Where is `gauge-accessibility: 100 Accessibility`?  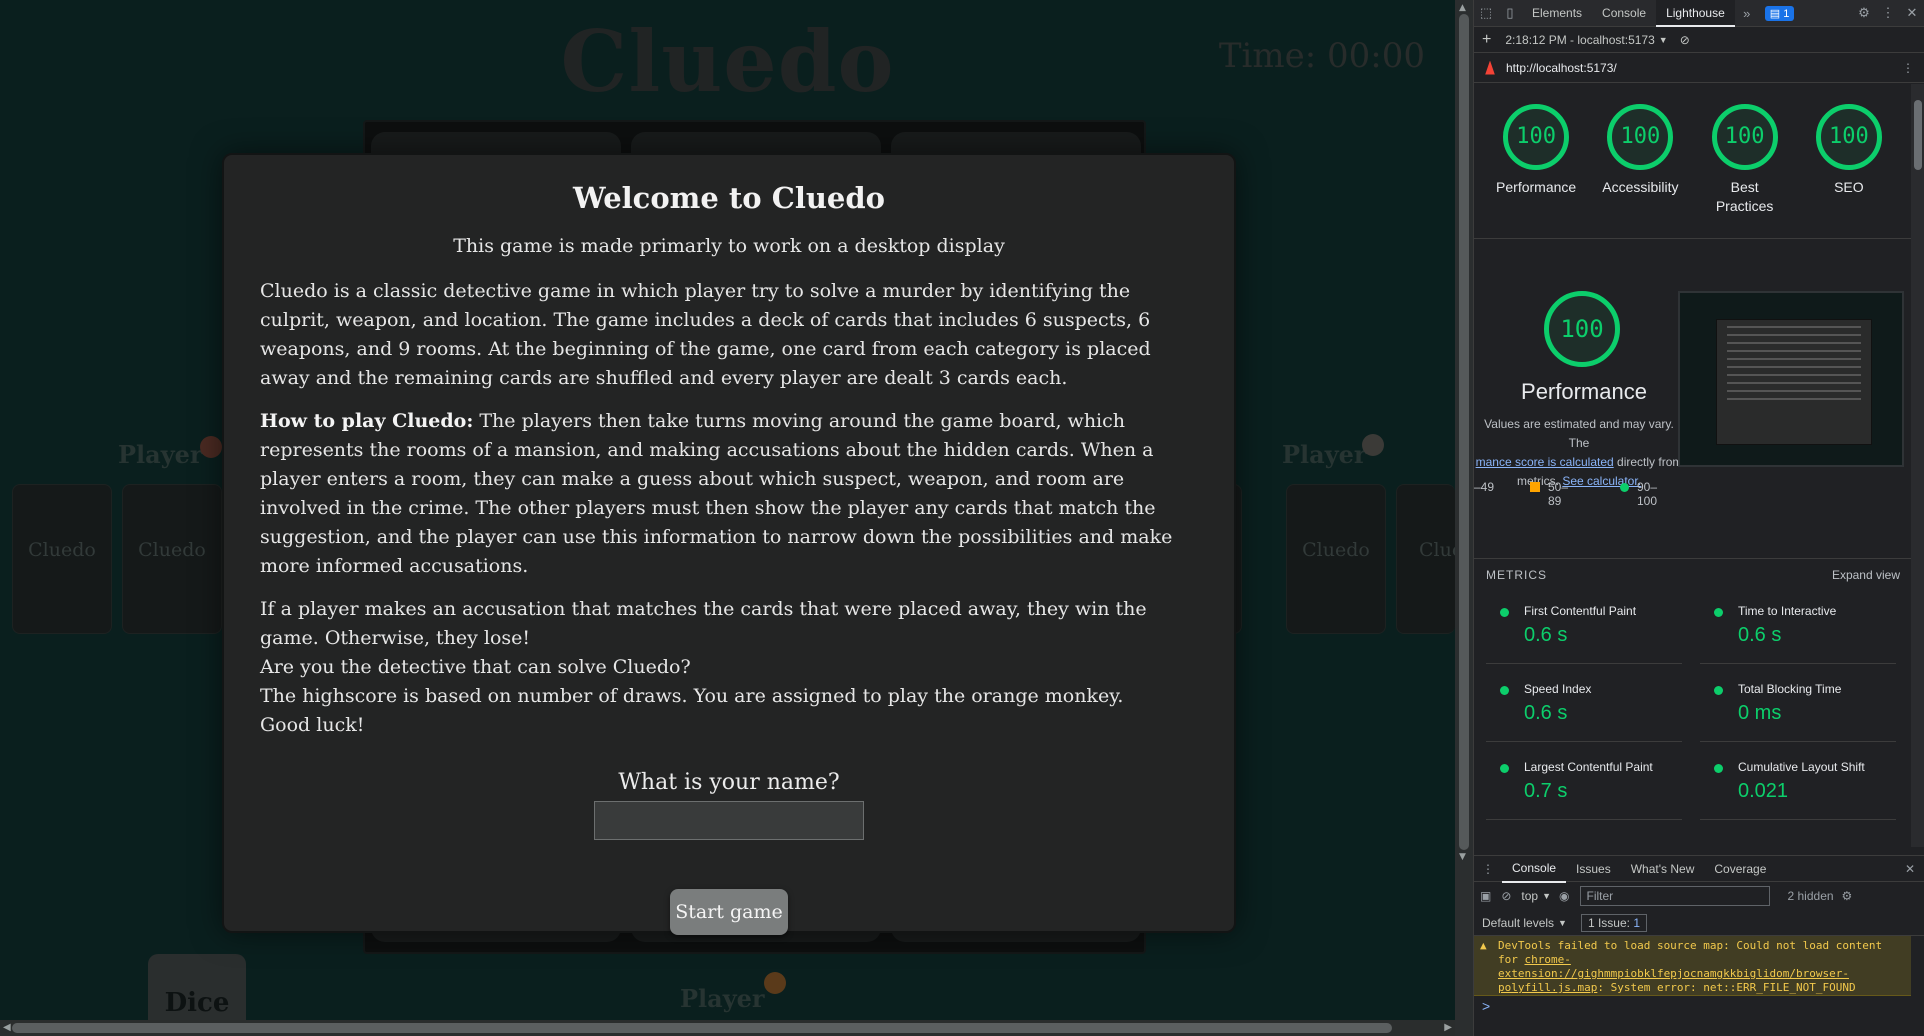 gauge-accessibility: 100 Accessibility is located at coordinates (1640, 171).